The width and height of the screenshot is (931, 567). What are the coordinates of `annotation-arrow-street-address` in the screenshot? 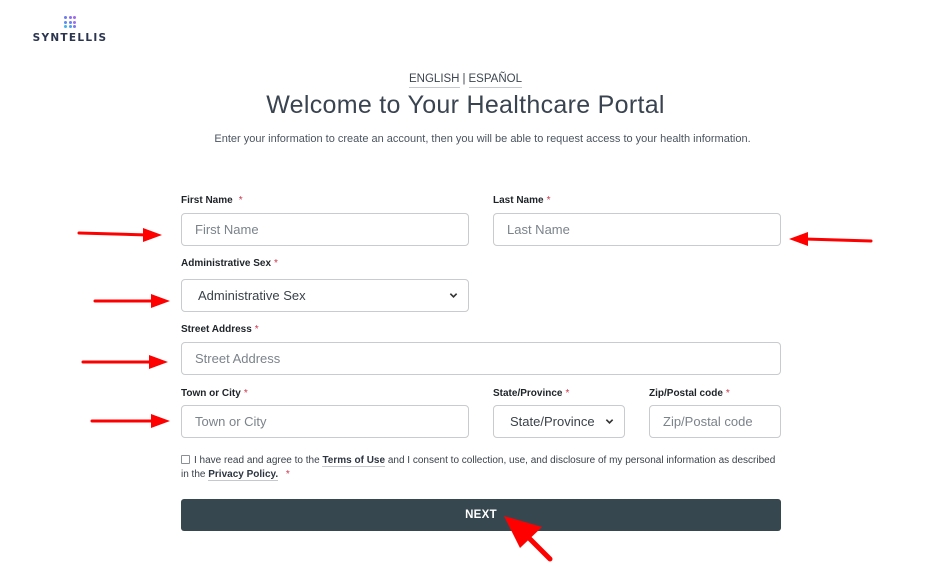 It's located at (124, 362).